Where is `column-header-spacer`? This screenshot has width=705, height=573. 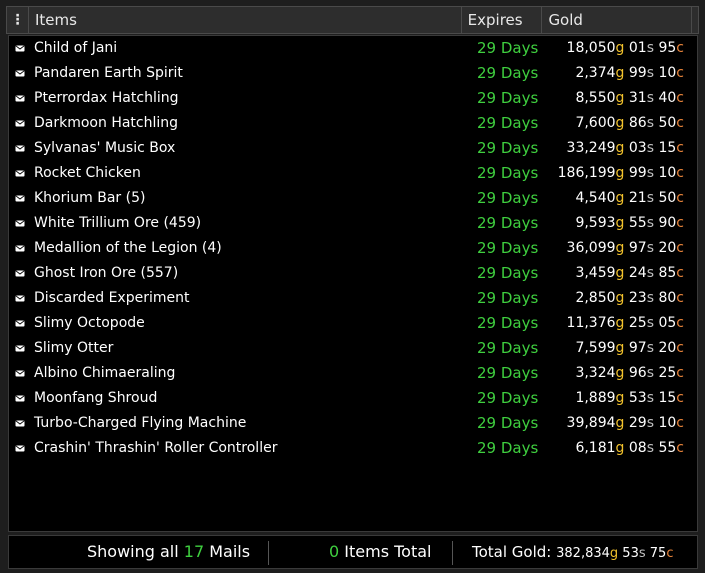
column-header-spacer is located at coordinates (695, 20).